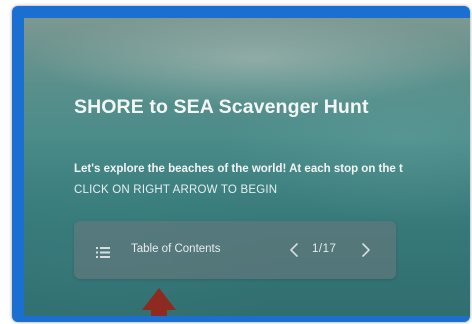  Describe the element at coordinates (176, 190) in the screenshot. I see `slide-instruction: CLICK ON RIGHT ARROW TO BEGIN` at that location.